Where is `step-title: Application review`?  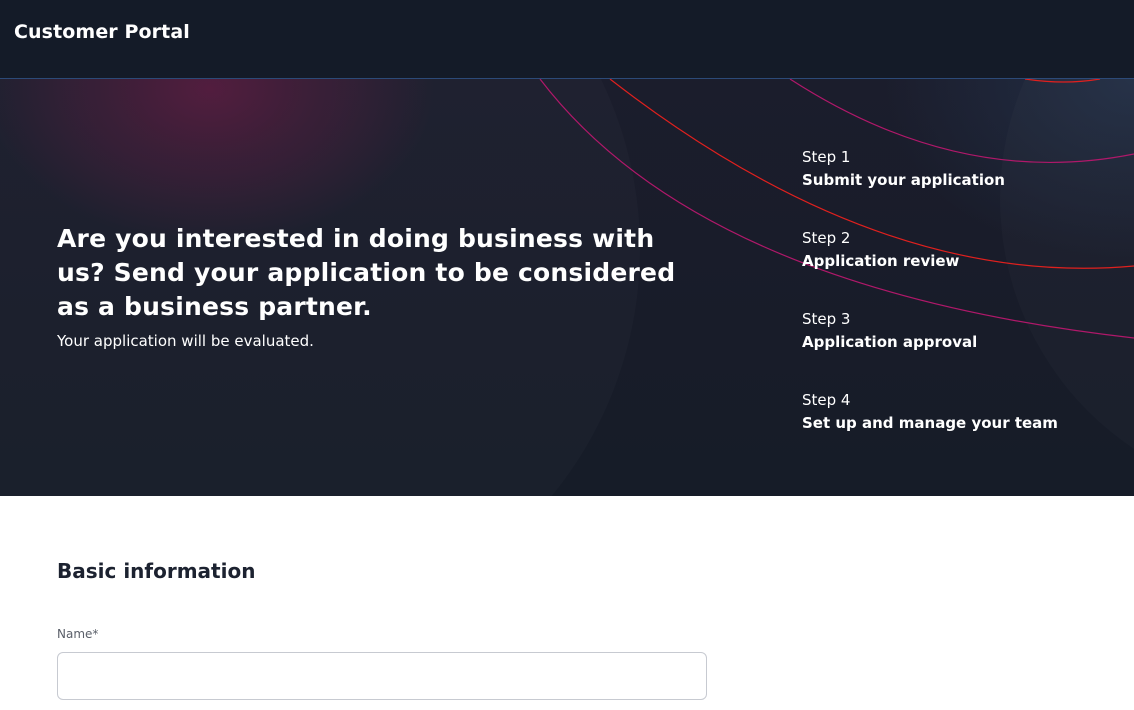 step-title: Application review is located at coordinates (881, 261).